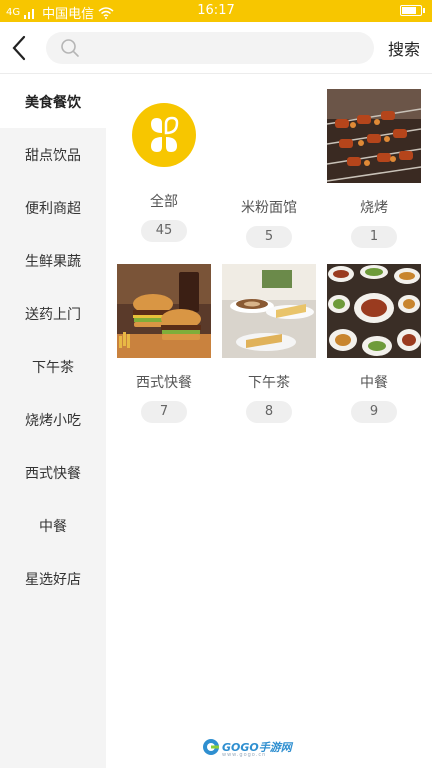 The image size is (432, 768). I want to click on count-badge: 9, so click(374, 412).